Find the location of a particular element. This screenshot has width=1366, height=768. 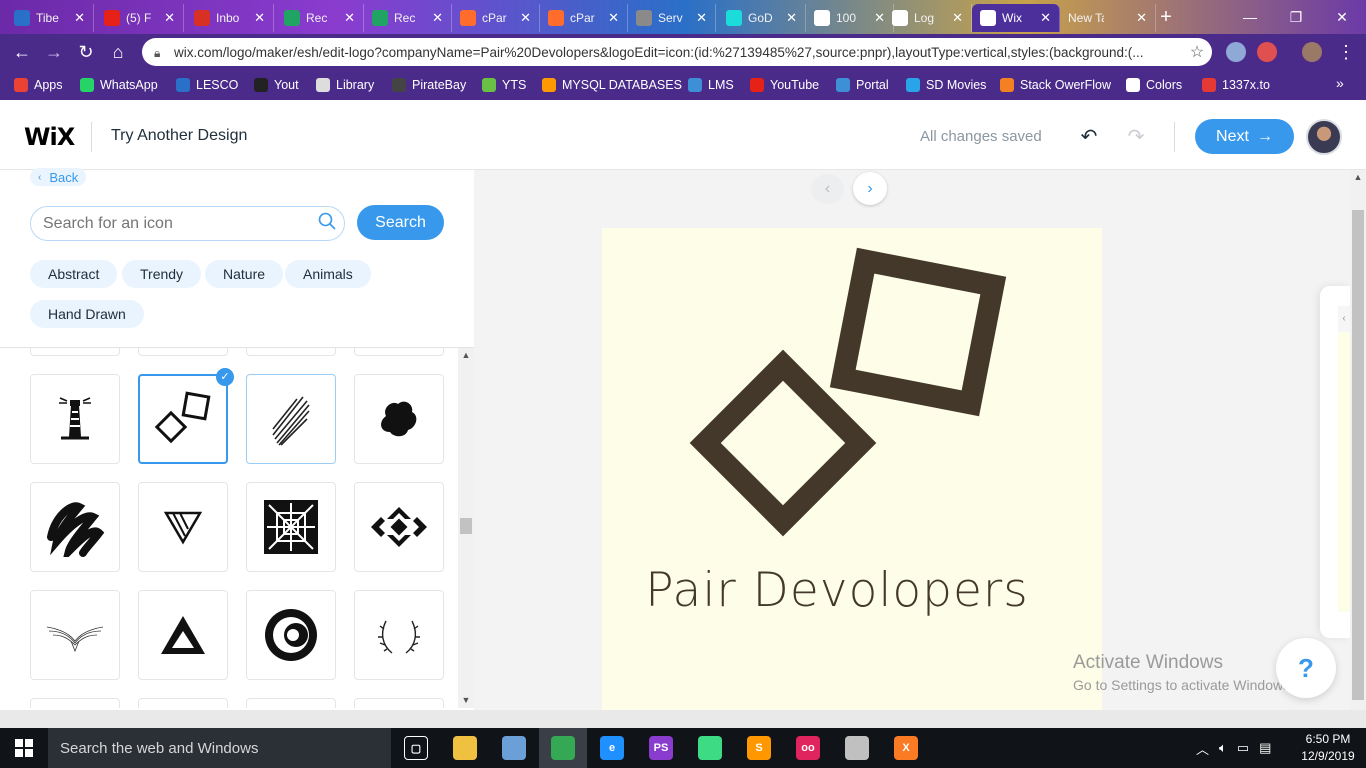

box-app-icon is located at coordinates (514, 748).